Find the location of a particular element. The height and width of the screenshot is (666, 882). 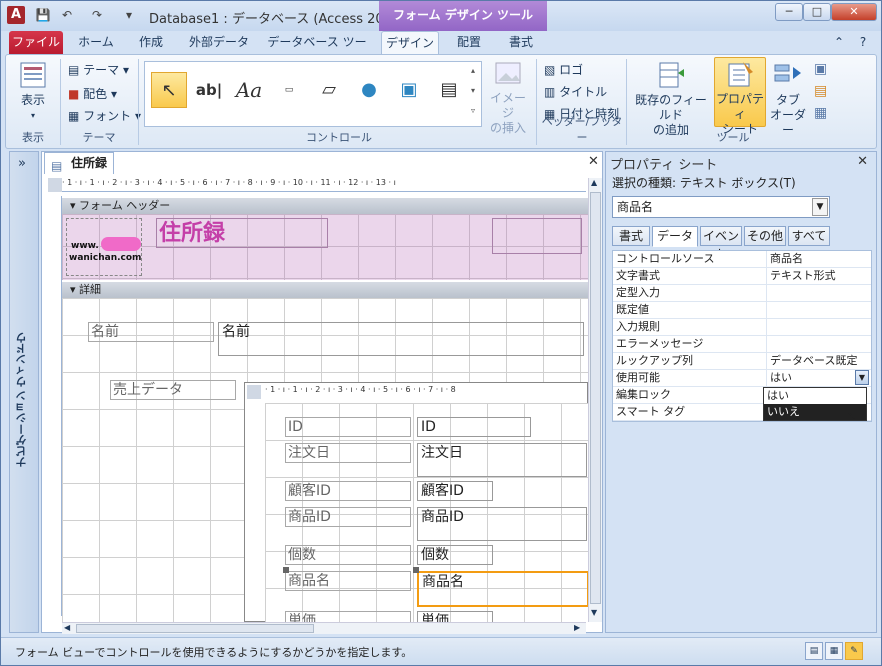

tab-format: 書式 is located at coordinates (521, 43).